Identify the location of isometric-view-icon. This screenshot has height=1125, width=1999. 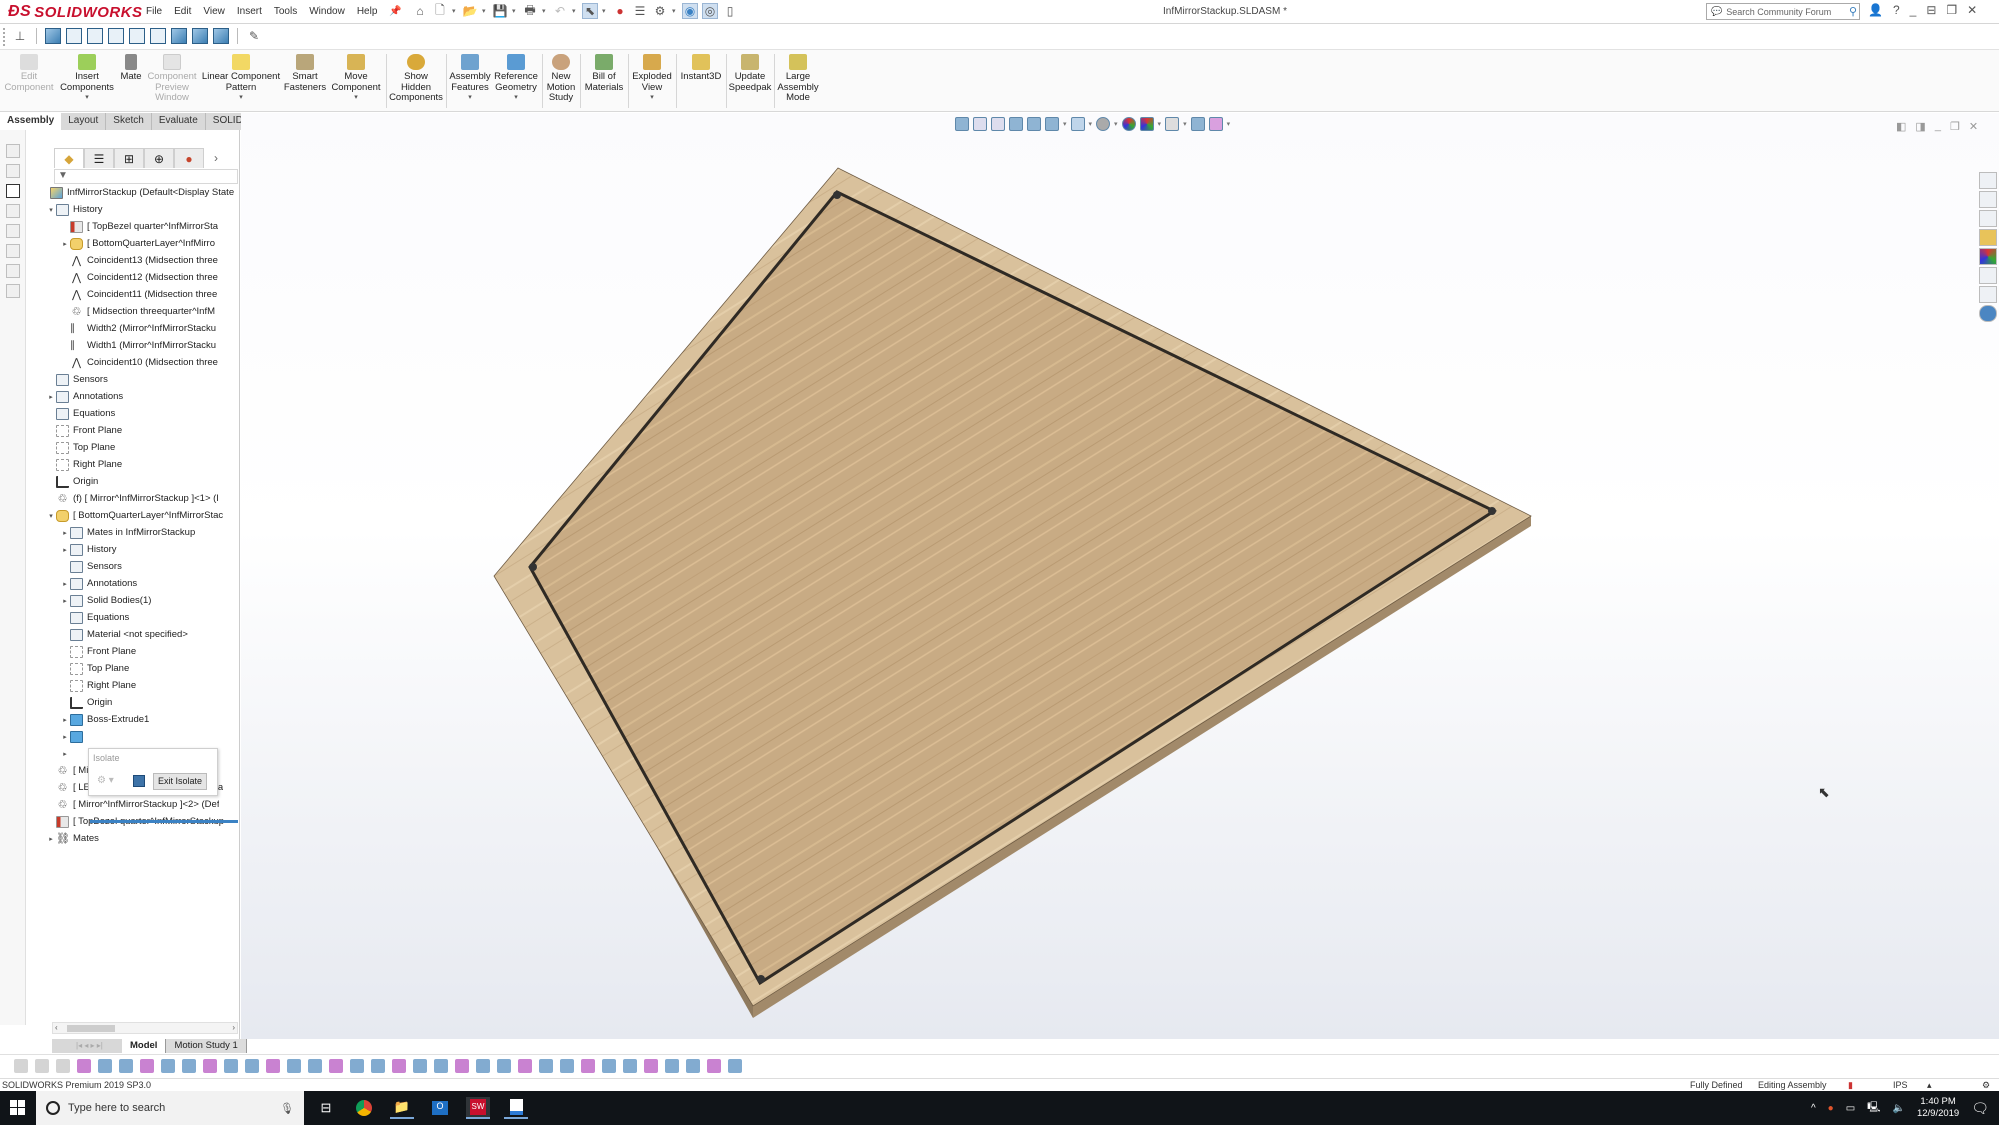
(179, 36).